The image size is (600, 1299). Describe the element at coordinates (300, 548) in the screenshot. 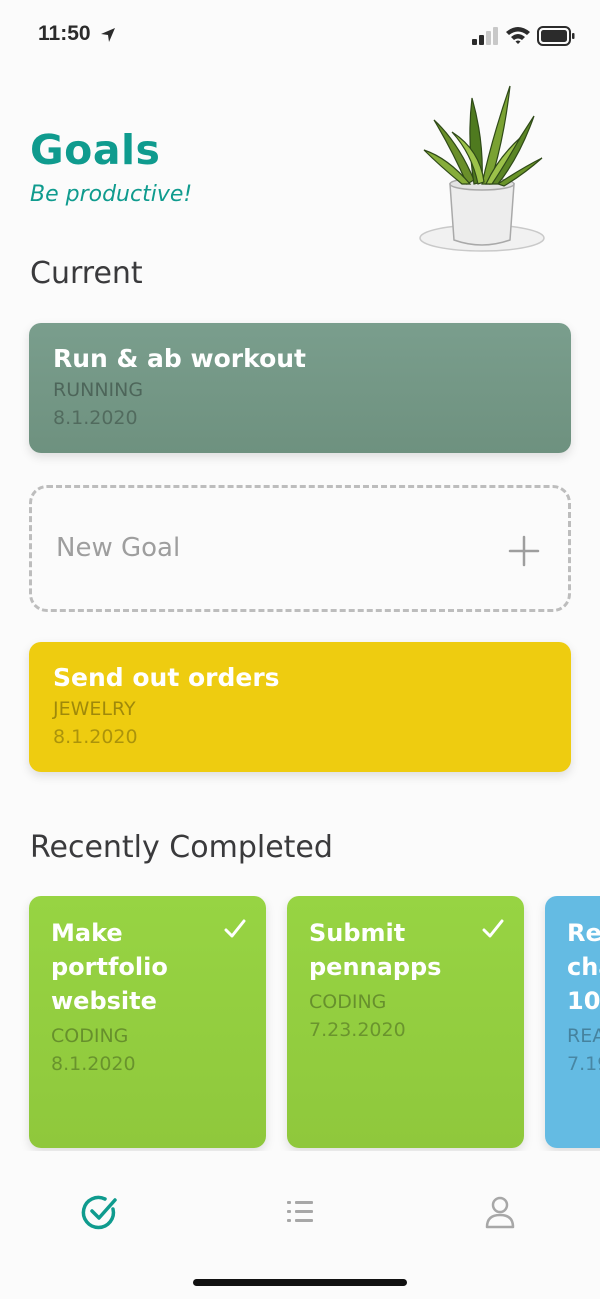

I see `new-goal-button: New Goal` at that location.